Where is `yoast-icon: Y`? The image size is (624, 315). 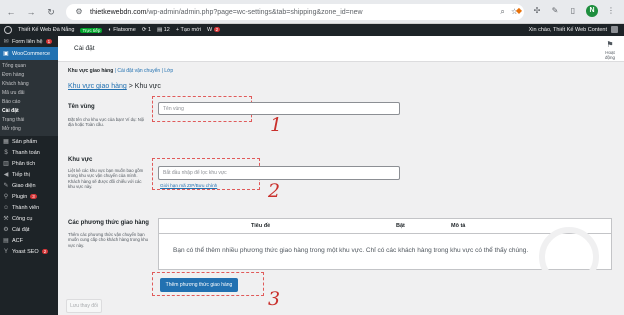
yoast-icon: Y is located at coordinates (5, 251).